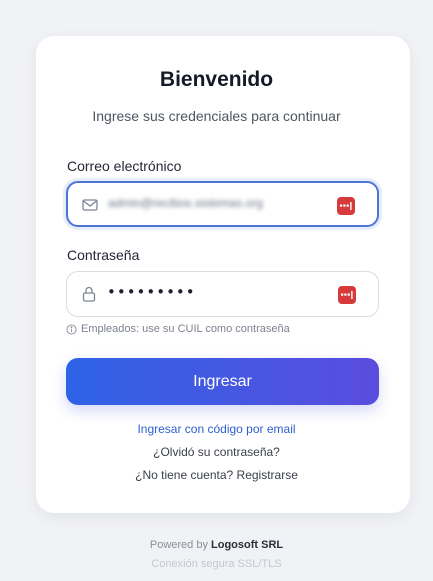 The height and width of the screenshot is (581, 433). I want to click on register-link: ¿No tiene cuenta? Registrarse, so click(216, 475).